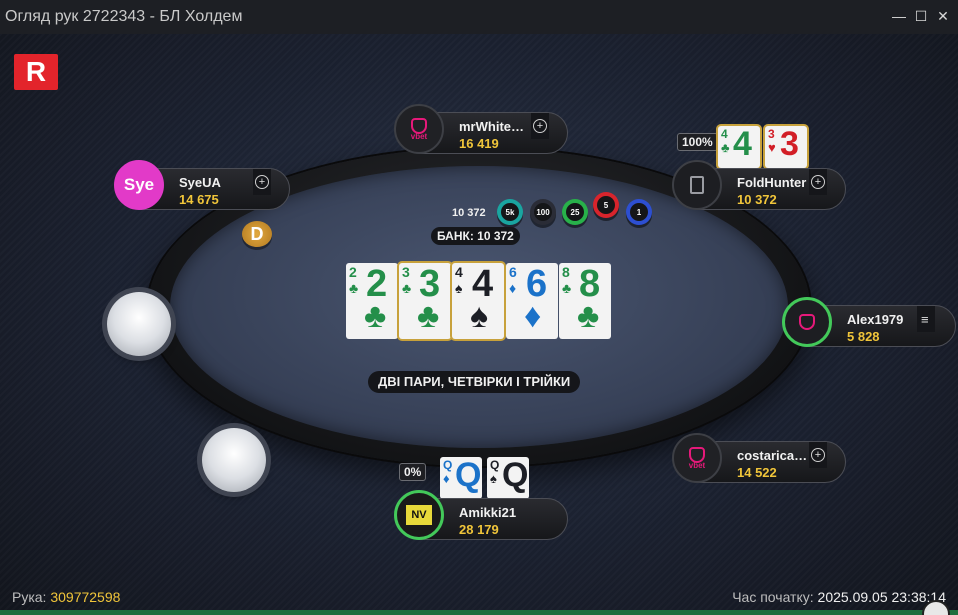 The height and width of the screenshot is (615, 958). Describe the element at coordinates (533, 316) in the screenshot. I see `card-suit: ♦` at that location.